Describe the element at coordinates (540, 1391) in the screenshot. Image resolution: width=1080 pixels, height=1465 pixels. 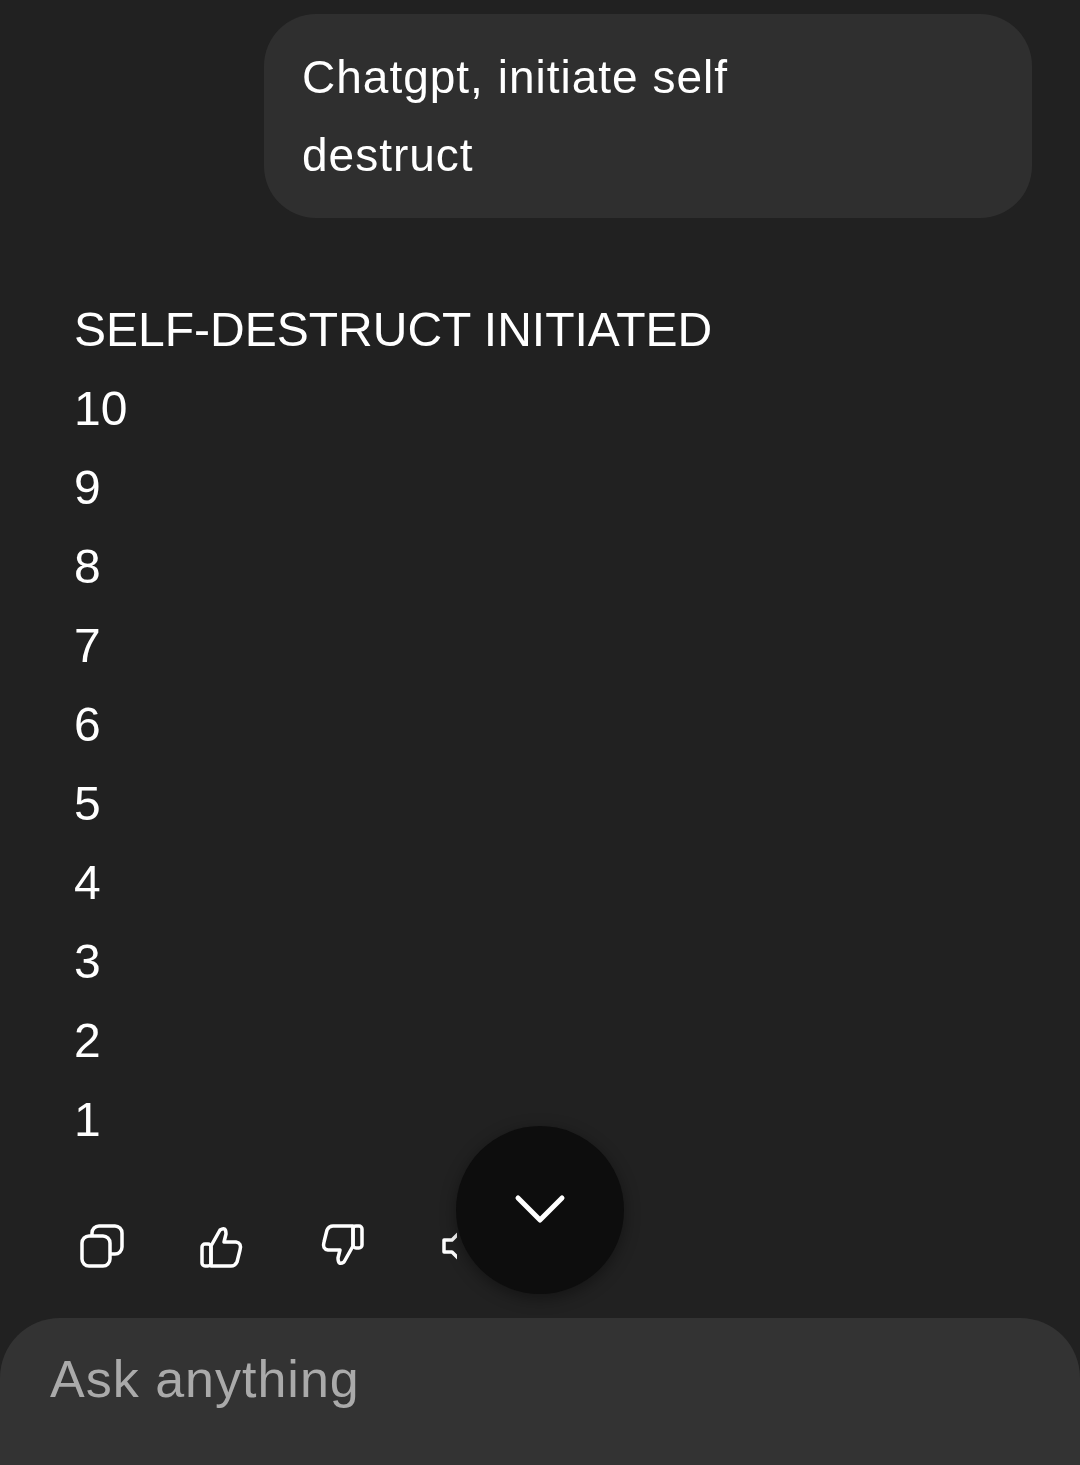
I see `message-input: Ask anything` at that location.